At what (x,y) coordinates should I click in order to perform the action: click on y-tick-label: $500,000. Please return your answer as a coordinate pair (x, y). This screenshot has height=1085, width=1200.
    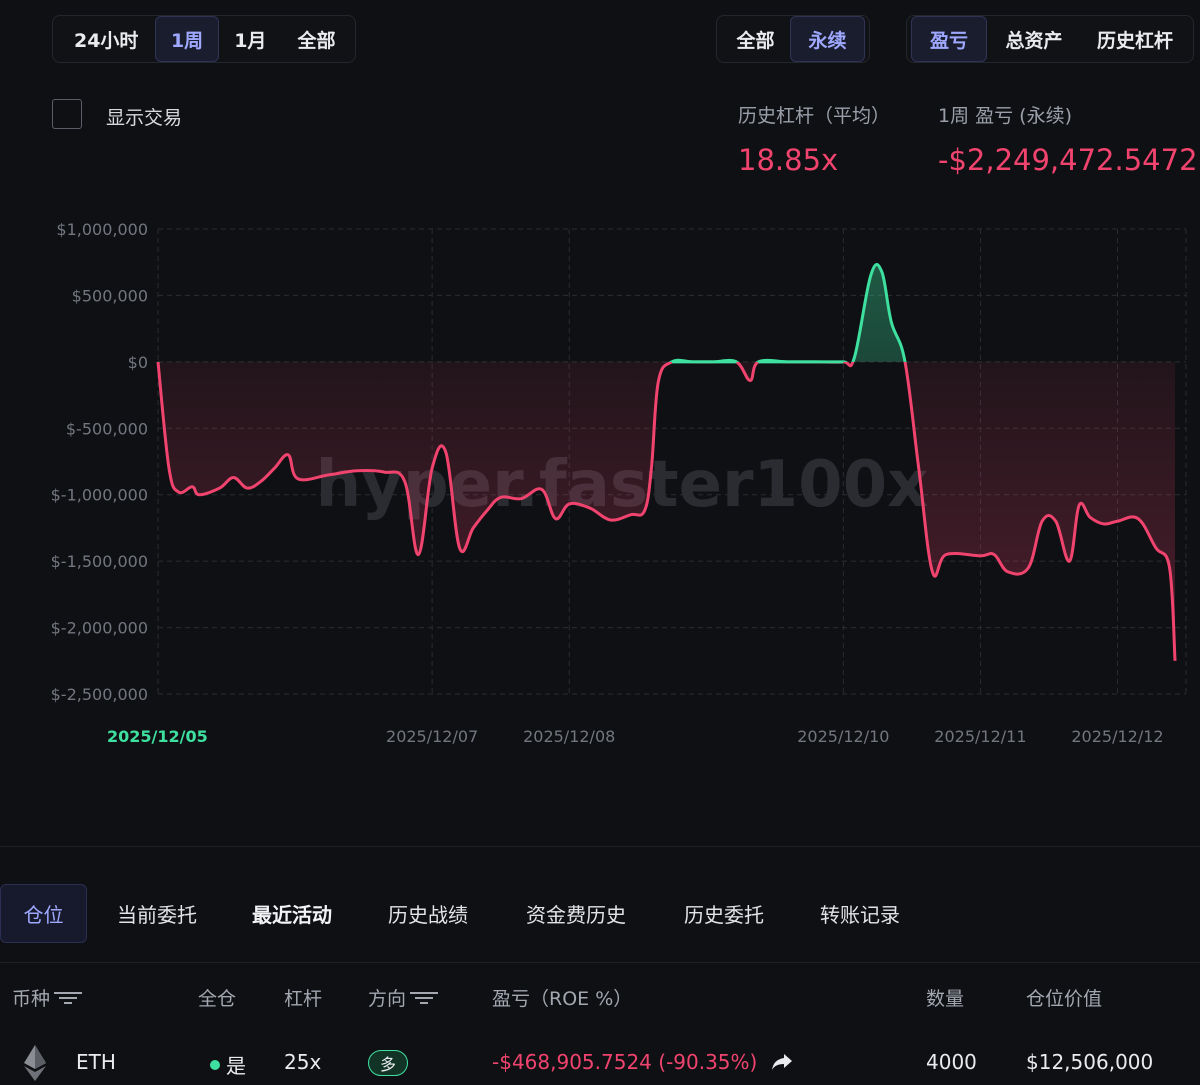
    Looking at the image, I should click on (110, 295).